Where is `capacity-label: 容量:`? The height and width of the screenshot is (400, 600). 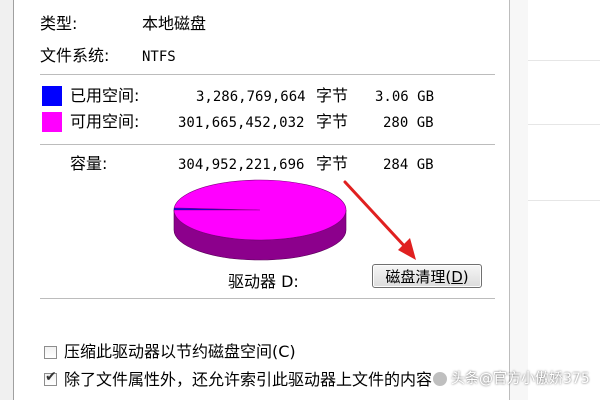 capacity-label: 容量: is located at coordinates (89, 163).